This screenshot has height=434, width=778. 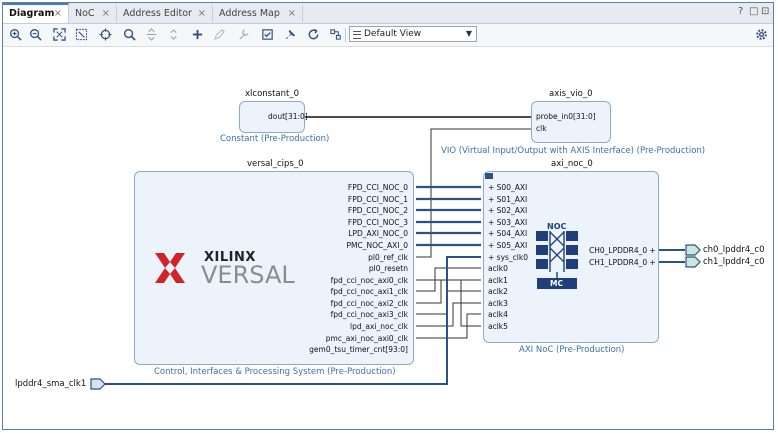 What do you see at coordinates (369, 291) in the screenshot?
I see `pin-fpd-cci-noc-axi1-clk: fpd_cci_noc_axi1_clk` at bounding box center [369, 291].